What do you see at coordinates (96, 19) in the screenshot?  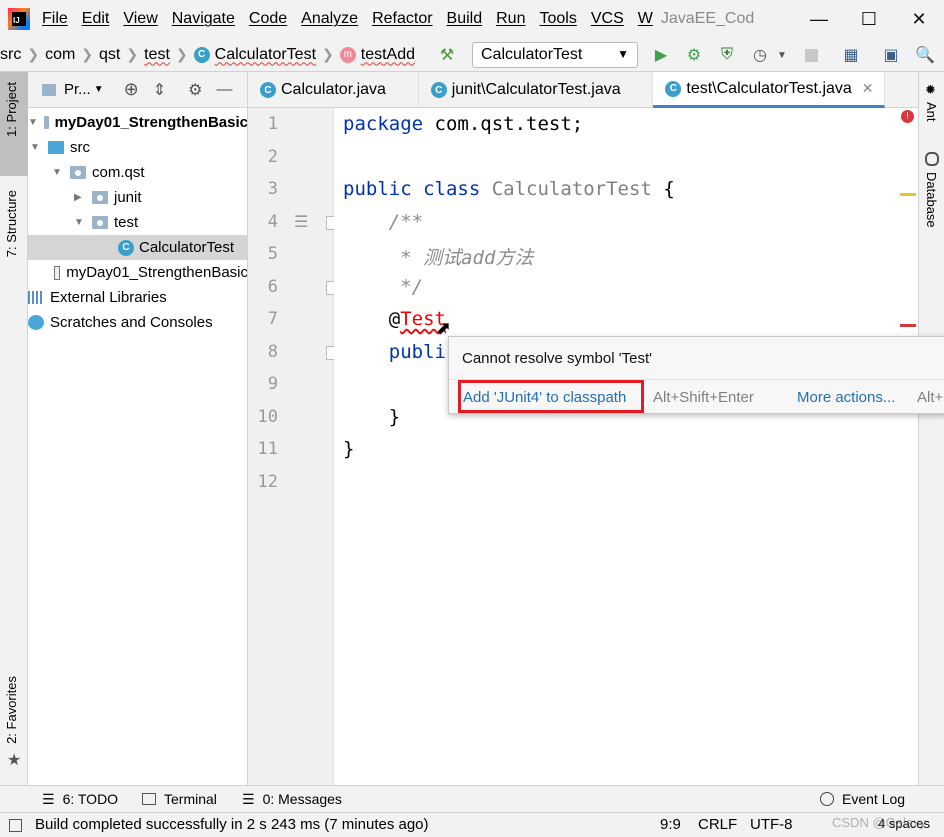 I see `menu-edit: Edit` at bounding box center [96, 19].